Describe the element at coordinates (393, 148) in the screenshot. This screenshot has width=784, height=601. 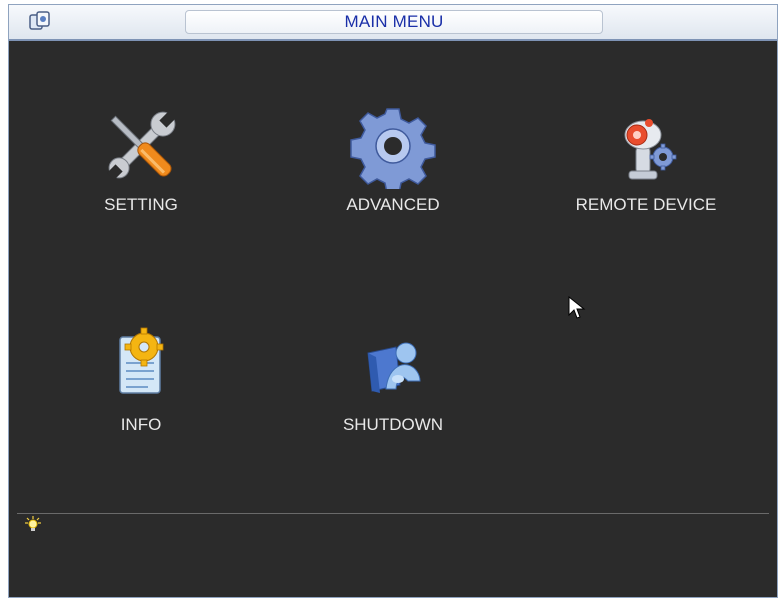
I see `gear-icon` at that location.